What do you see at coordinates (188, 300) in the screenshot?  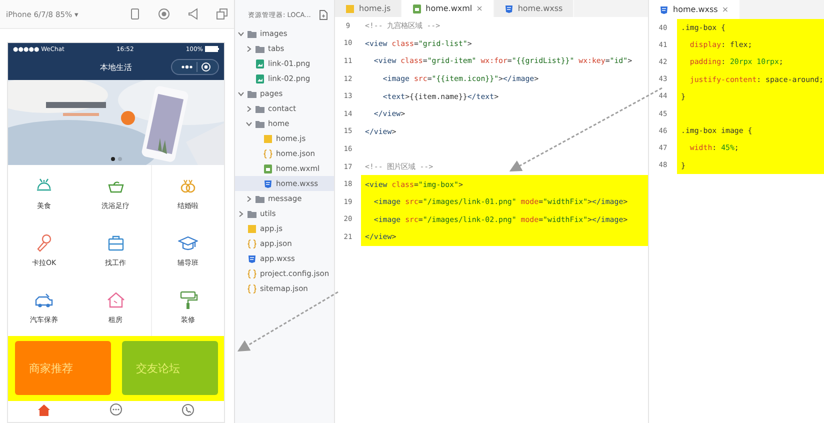 I see `paint-roller-icon` at bounding box center [188, 300].